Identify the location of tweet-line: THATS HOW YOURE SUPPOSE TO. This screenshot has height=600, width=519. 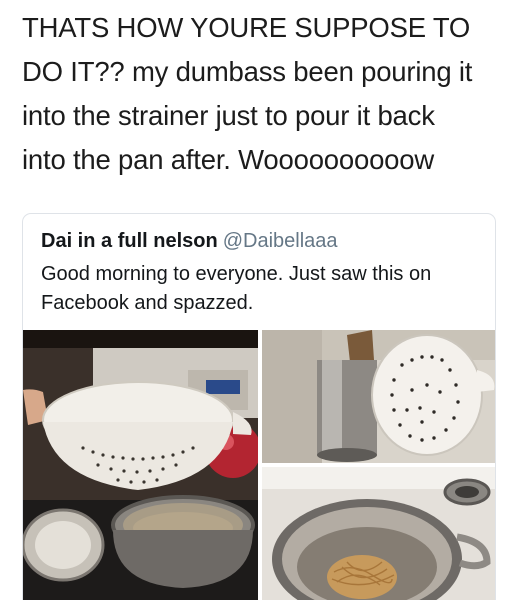
(246, 27).